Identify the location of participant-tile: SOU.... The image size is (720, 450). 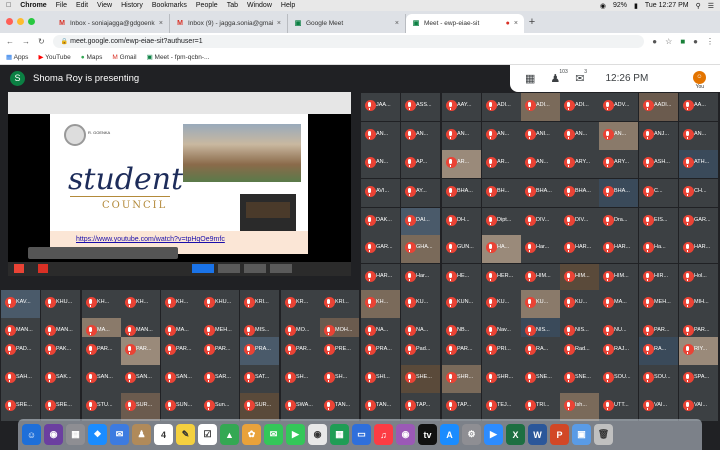
(658, 379).